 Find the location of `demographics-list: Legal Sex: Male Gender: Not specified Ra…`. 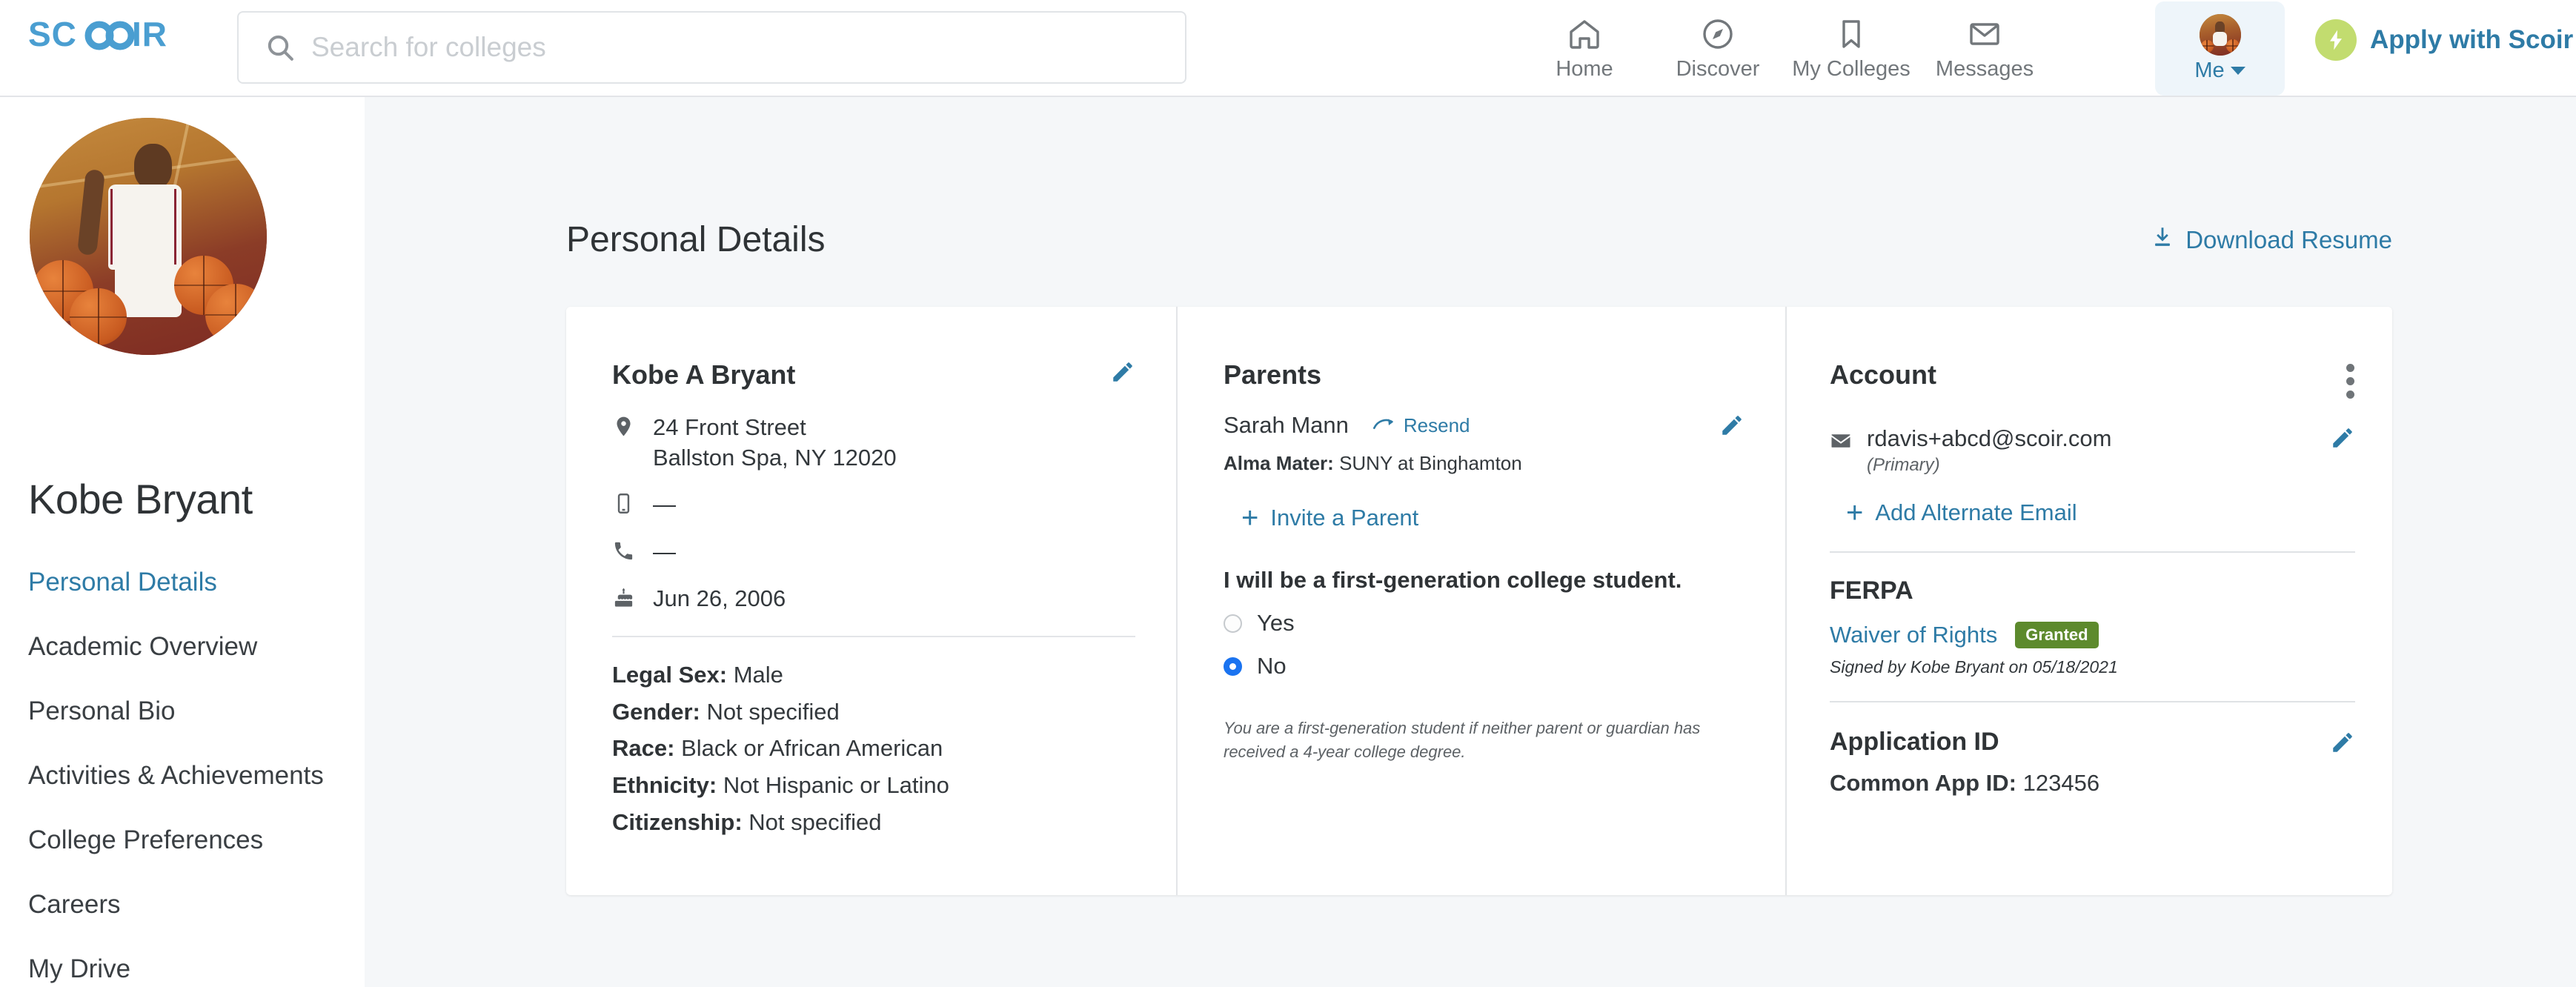

demographics-list: Legal Sex: Male Gender: Not specified Ra… is located at coordinates (873, 748).